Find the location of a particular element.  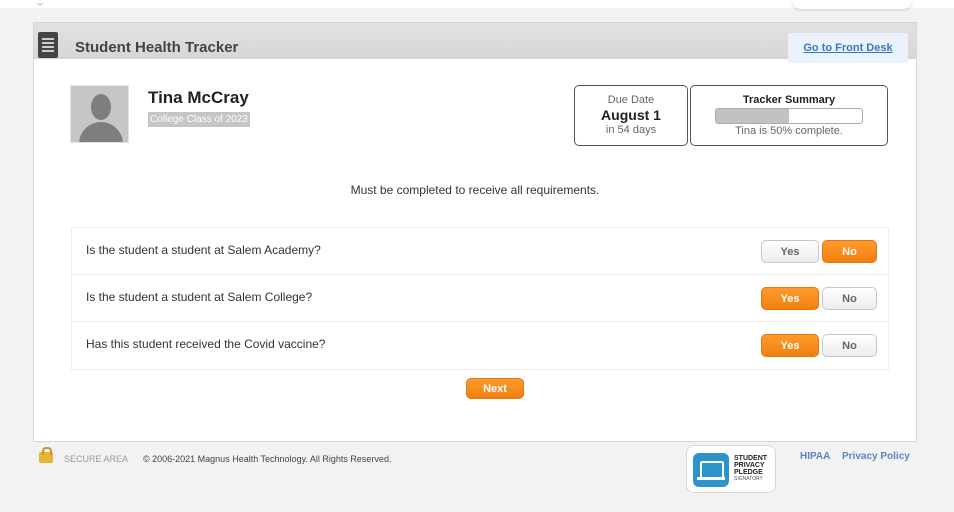

avatar is located at coordinates (99, 114).